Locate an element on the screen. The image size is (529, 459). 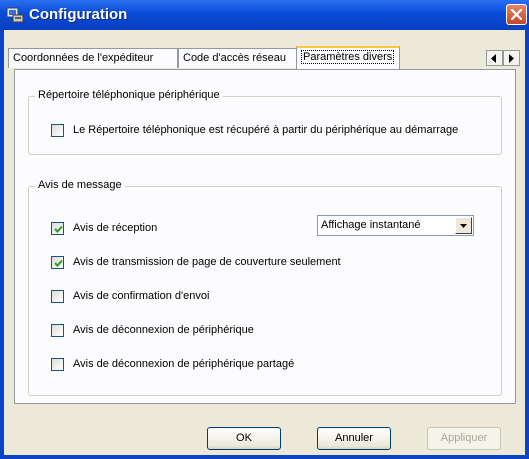
close-button is located at coordinates (516, 14).